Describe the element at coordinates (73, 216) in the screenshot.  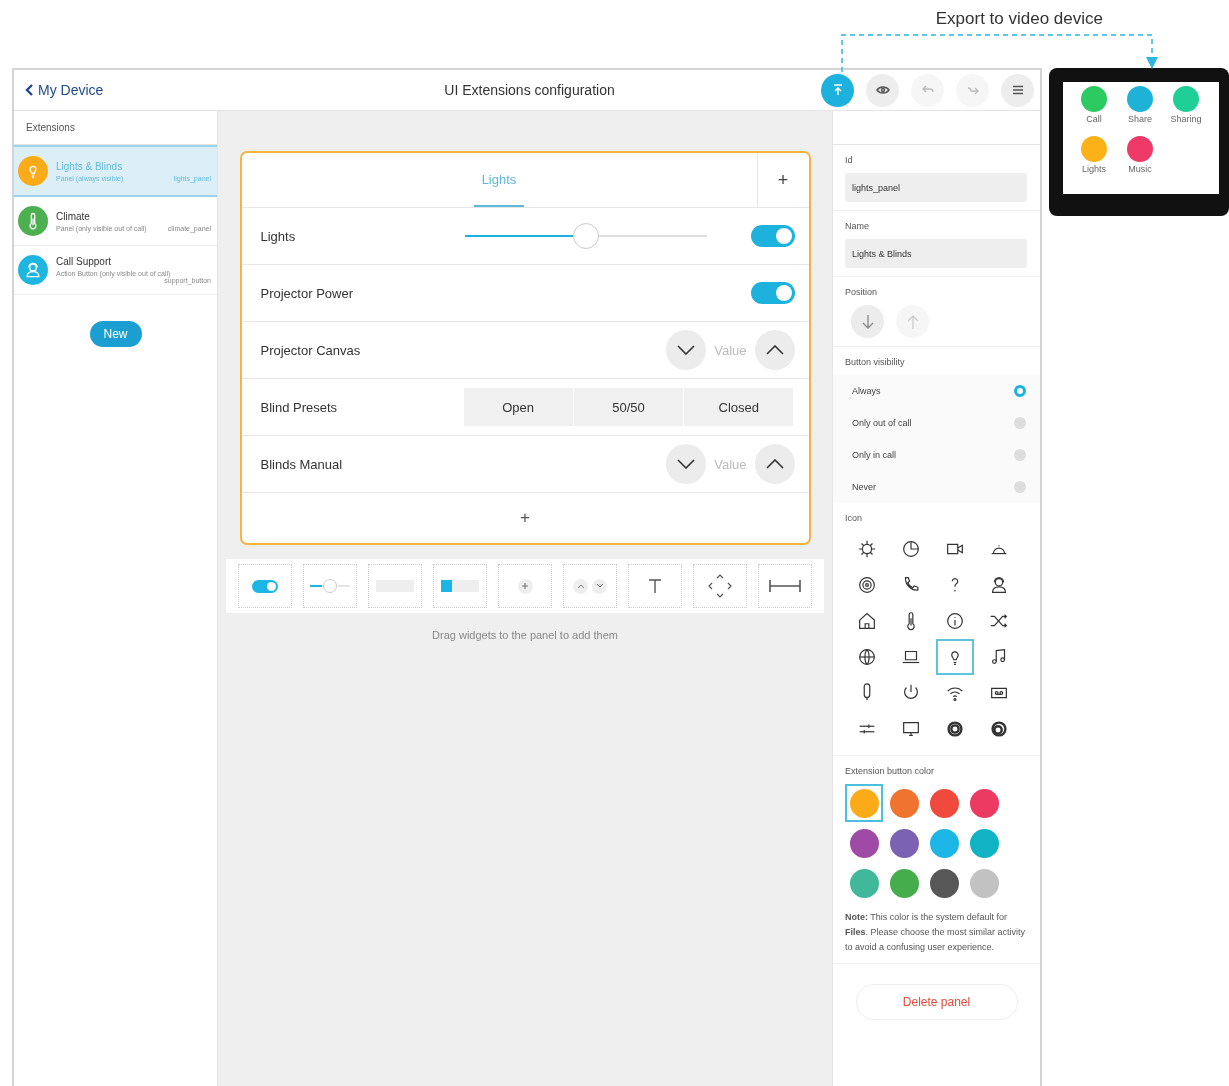
I see `extension-name: Climate` at that location.